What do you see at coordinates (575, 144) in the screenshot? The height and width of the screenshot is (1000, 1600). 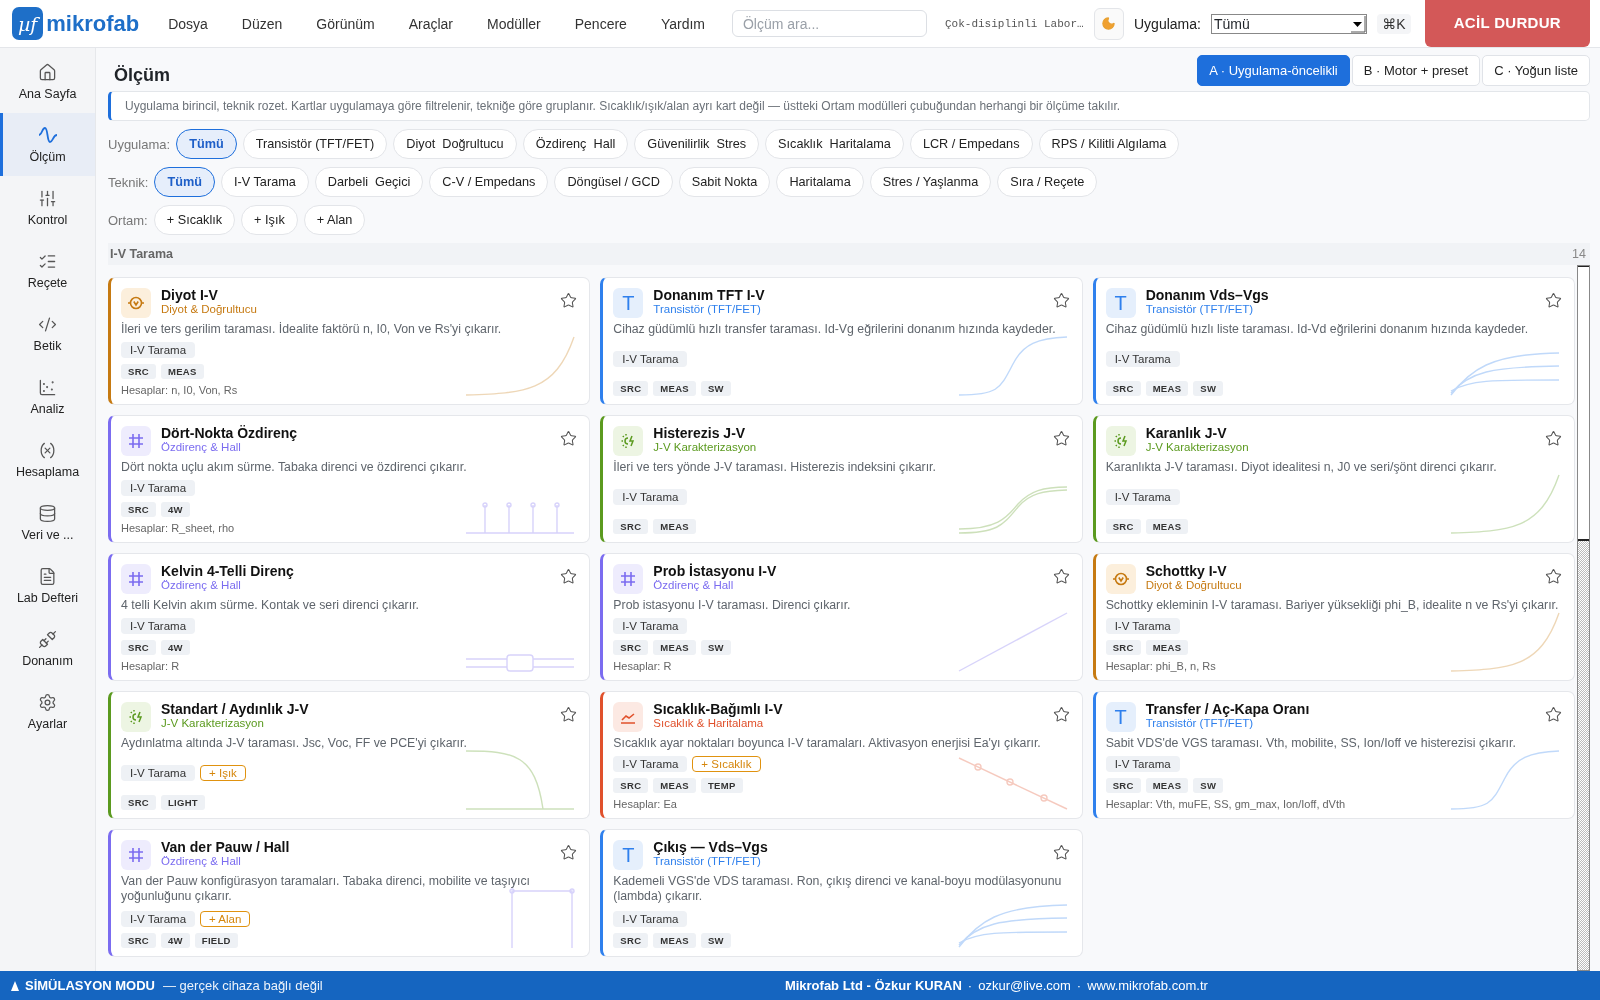 I see `filter-chip: Özdirenç Hall` at bounding box center [575, 144].